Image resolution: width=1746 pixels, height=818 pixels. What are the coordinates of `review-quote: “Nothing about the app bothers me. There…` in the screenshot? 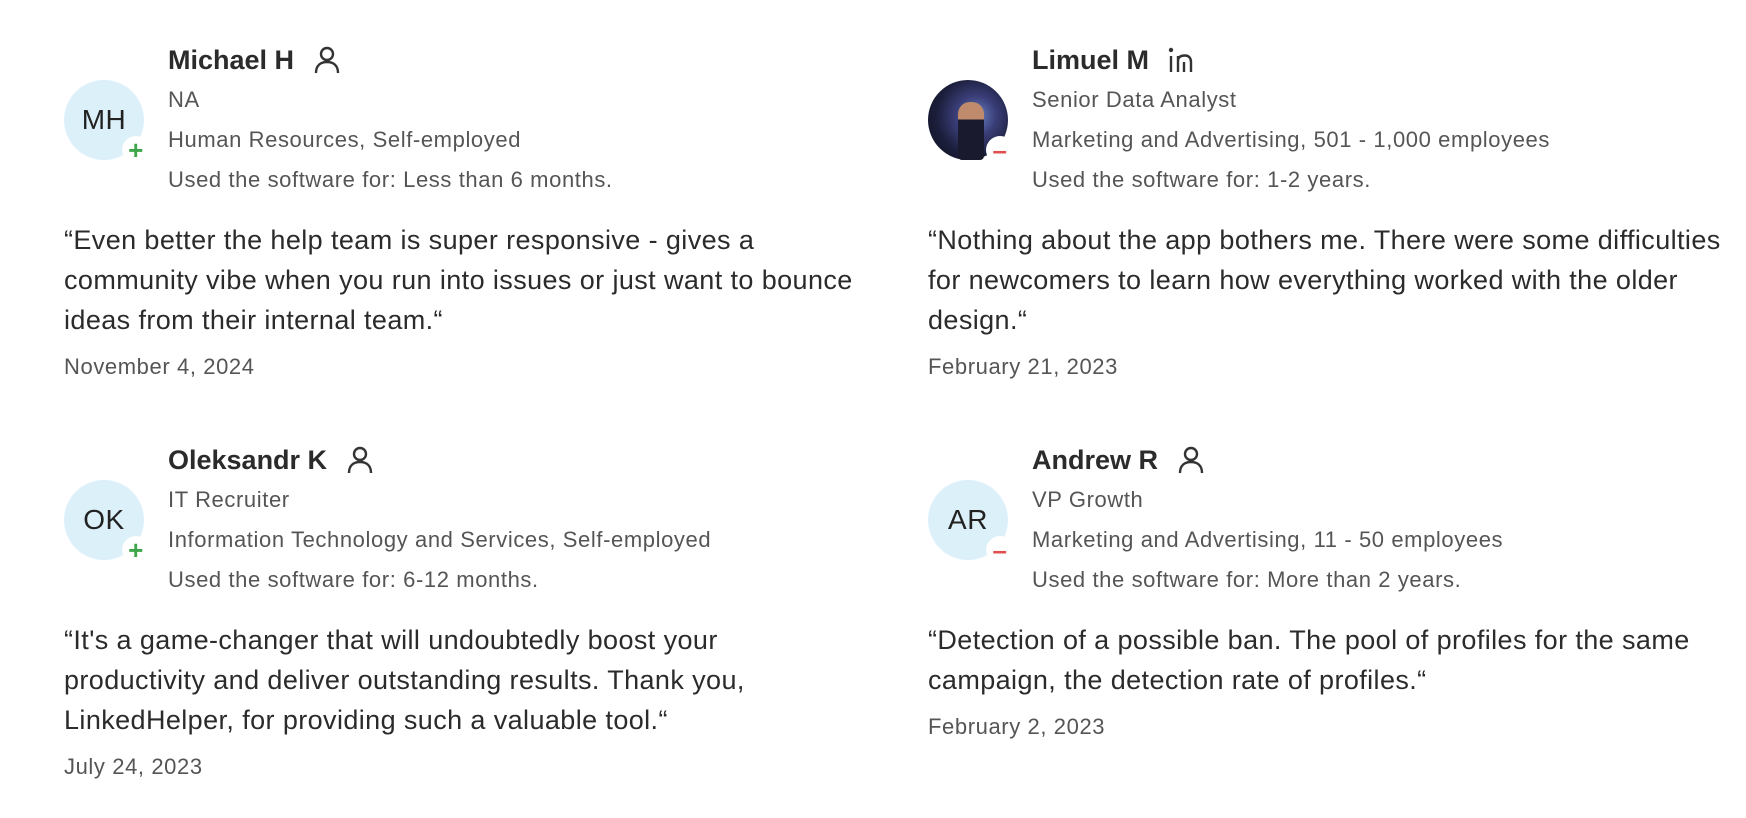 It's located at (1324, 280).